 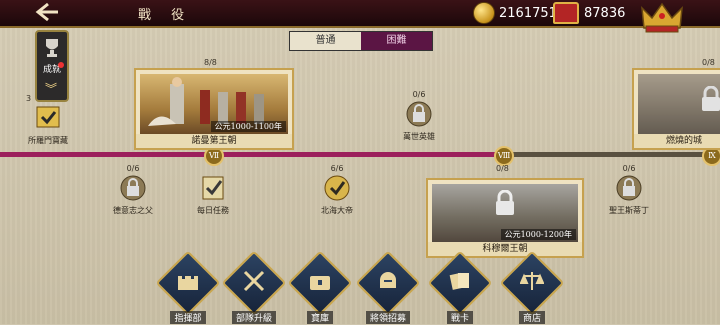 I want to click on headquarters-button: 指揮部, so click(x=188, y=287).